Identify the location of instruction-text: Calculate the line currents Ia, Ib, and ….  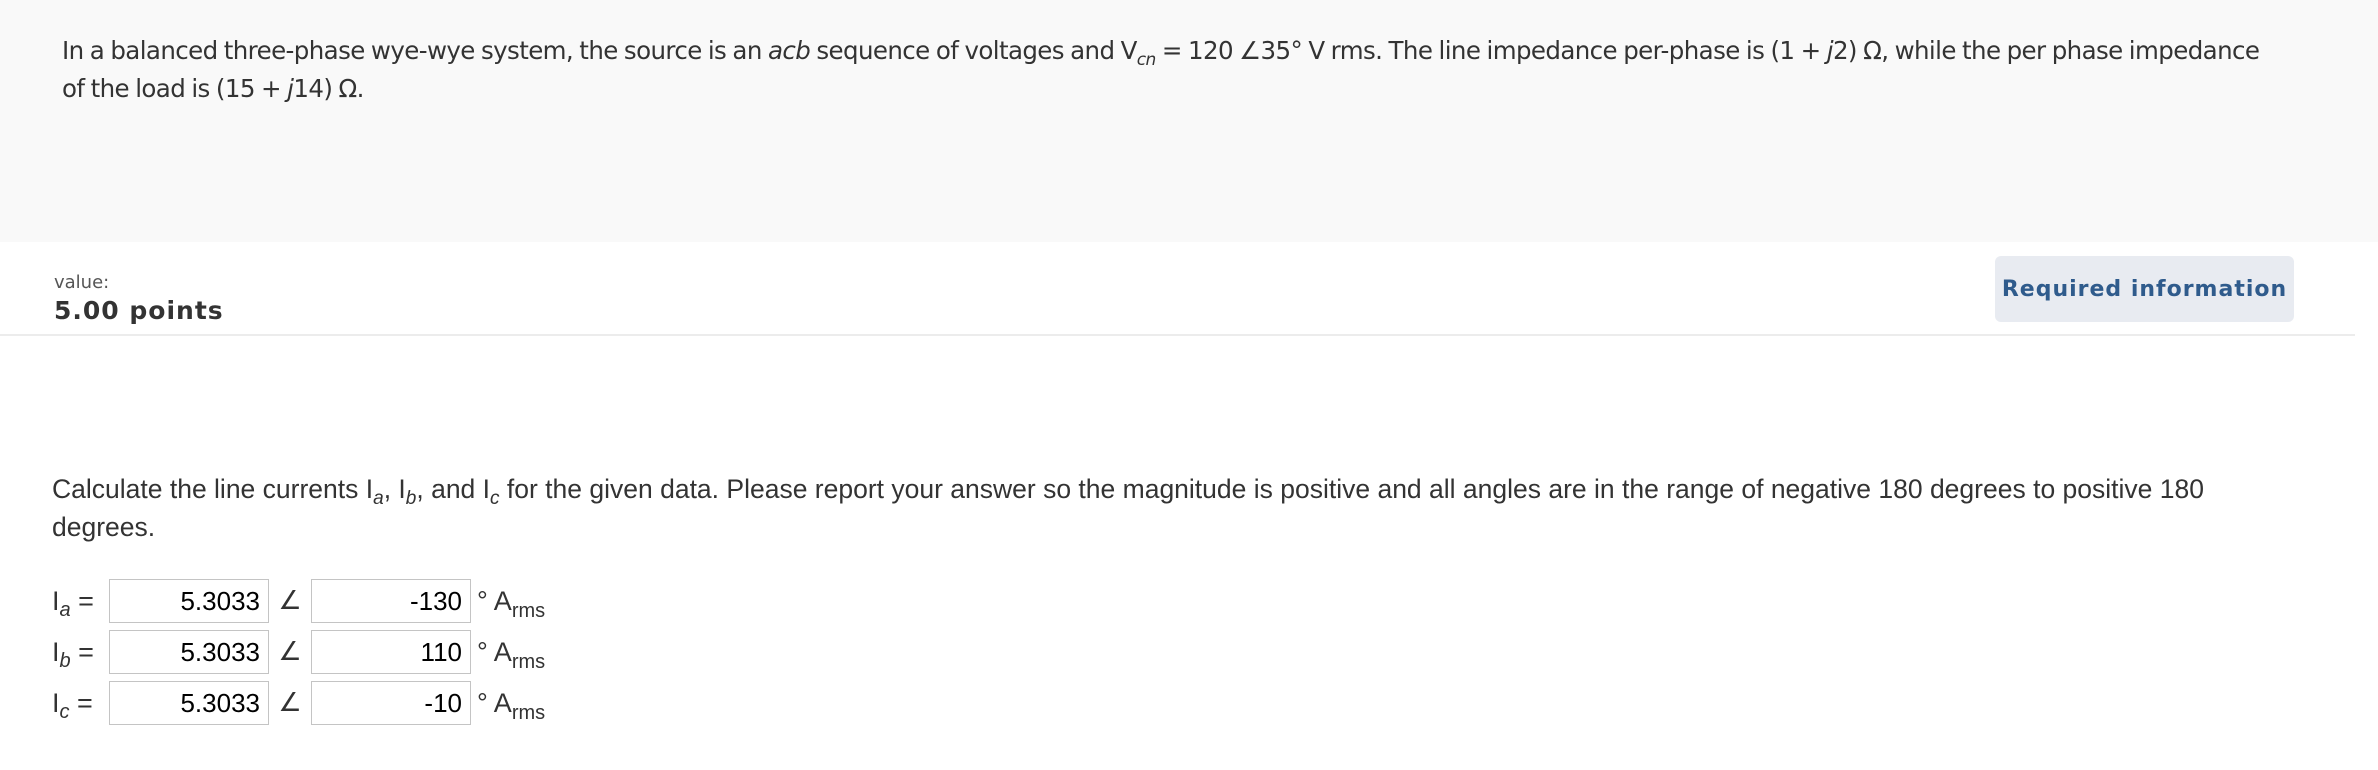
(1212, 508).